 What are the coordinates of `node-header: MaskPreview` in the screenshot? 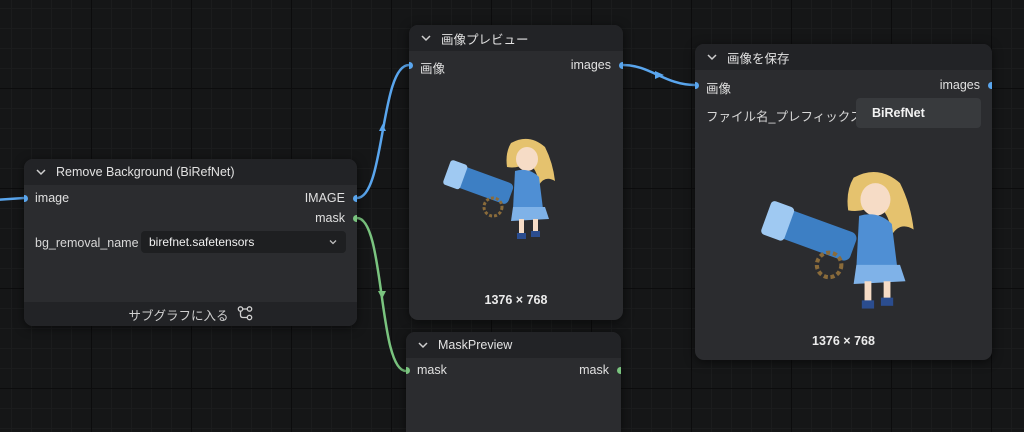 It's located at (513, 345).